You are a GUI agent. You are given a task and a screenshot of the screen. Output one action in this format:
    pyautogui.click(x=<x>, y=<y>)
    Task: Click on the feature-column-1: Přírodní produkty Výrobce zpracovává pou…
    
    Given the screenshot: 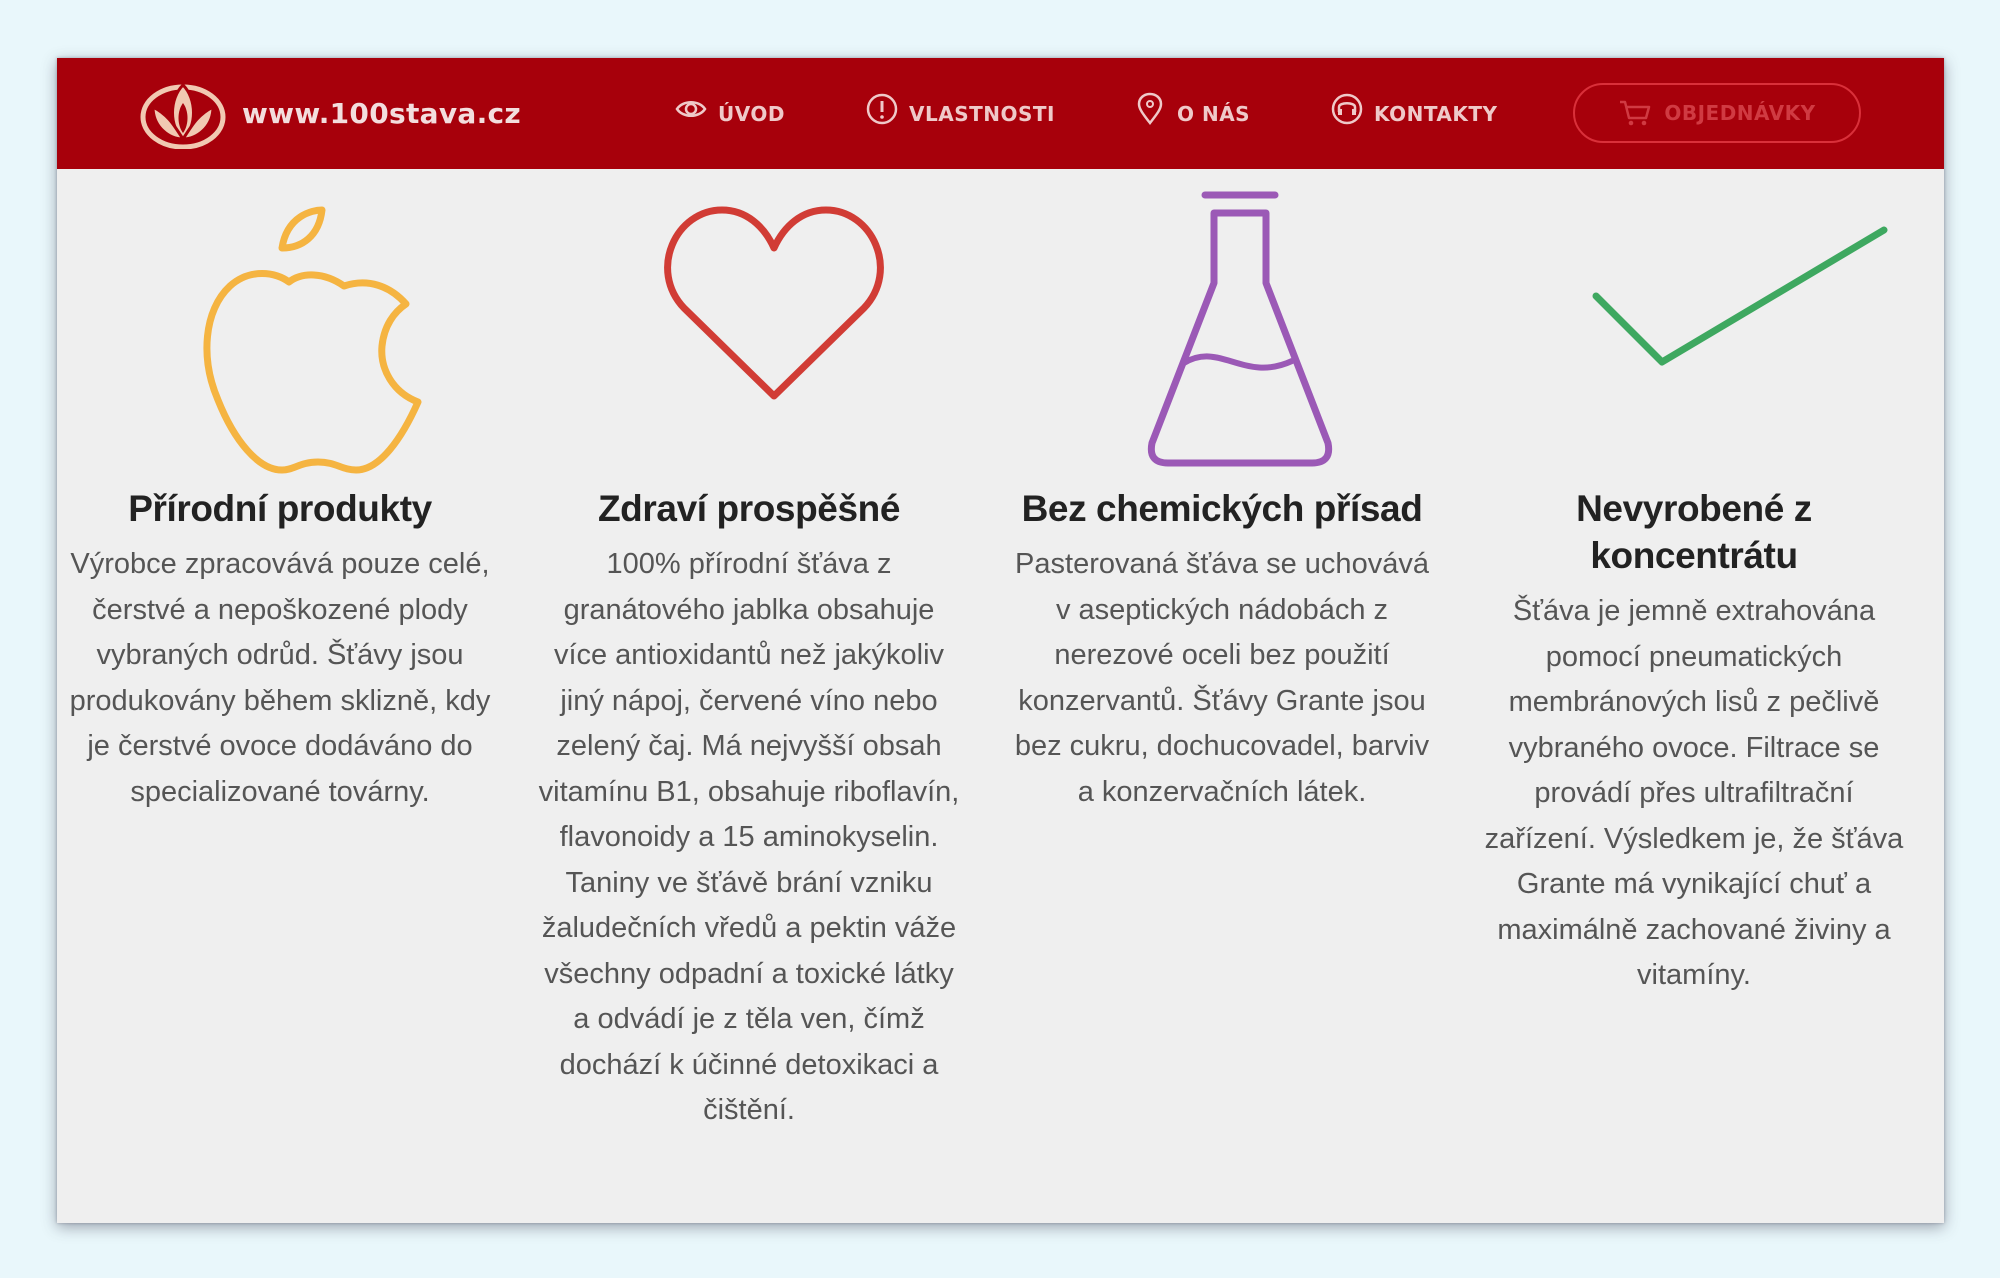 What is the action you would take?
    pyautogui.click(x=280, y=650)
    